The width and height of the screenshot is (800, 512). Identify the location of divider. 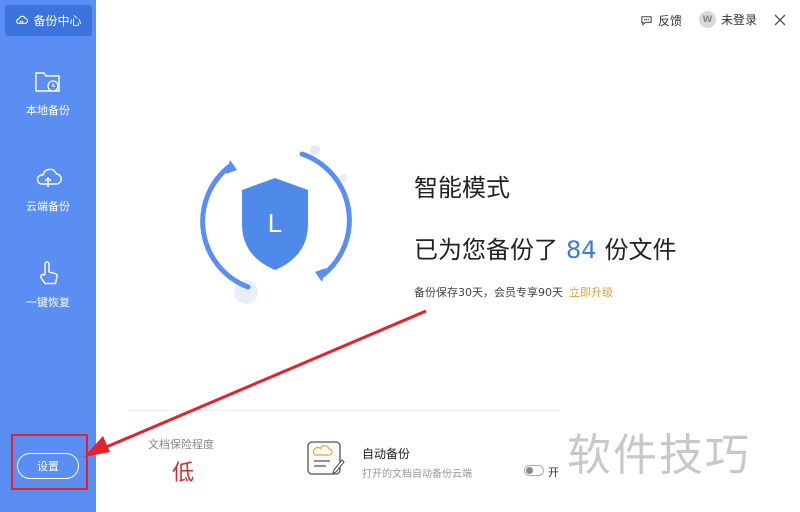
(344, 410).